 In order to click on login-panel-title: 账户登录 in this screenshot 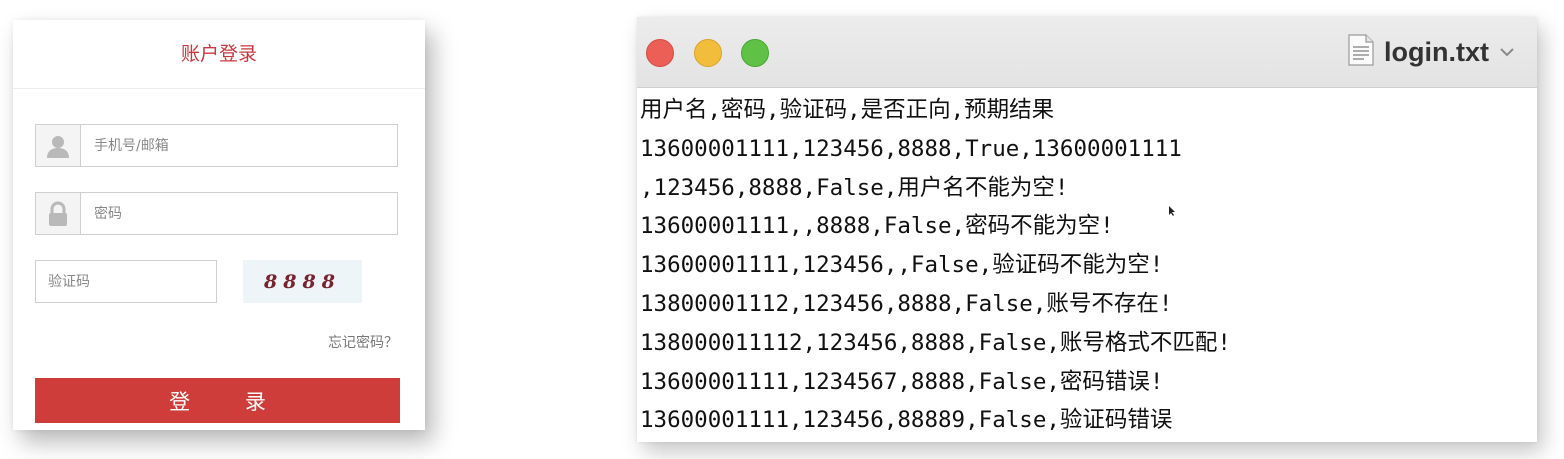, I will do `click(219, 54)`.